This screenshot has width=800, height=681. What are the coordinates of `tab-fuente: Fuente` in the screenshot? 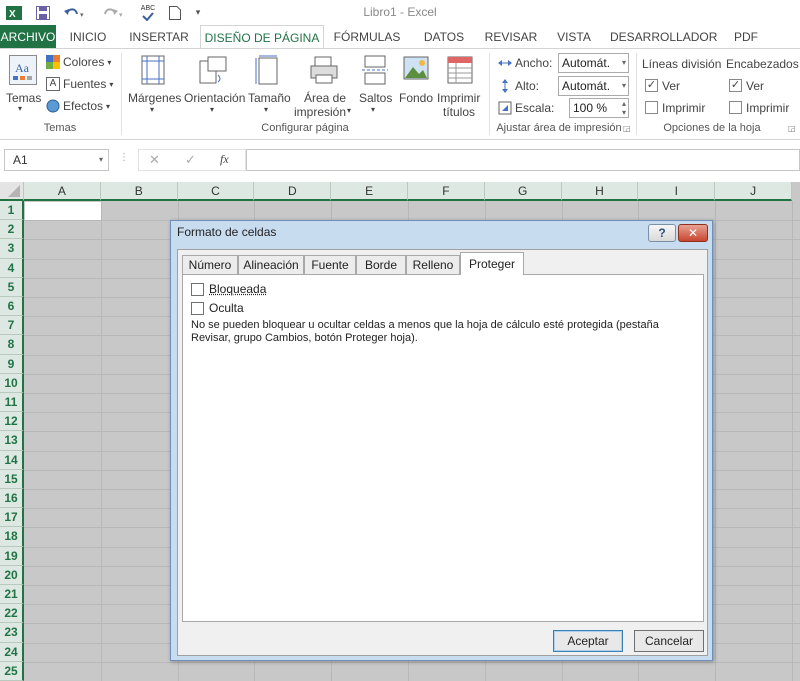 It's located at (330, 265).